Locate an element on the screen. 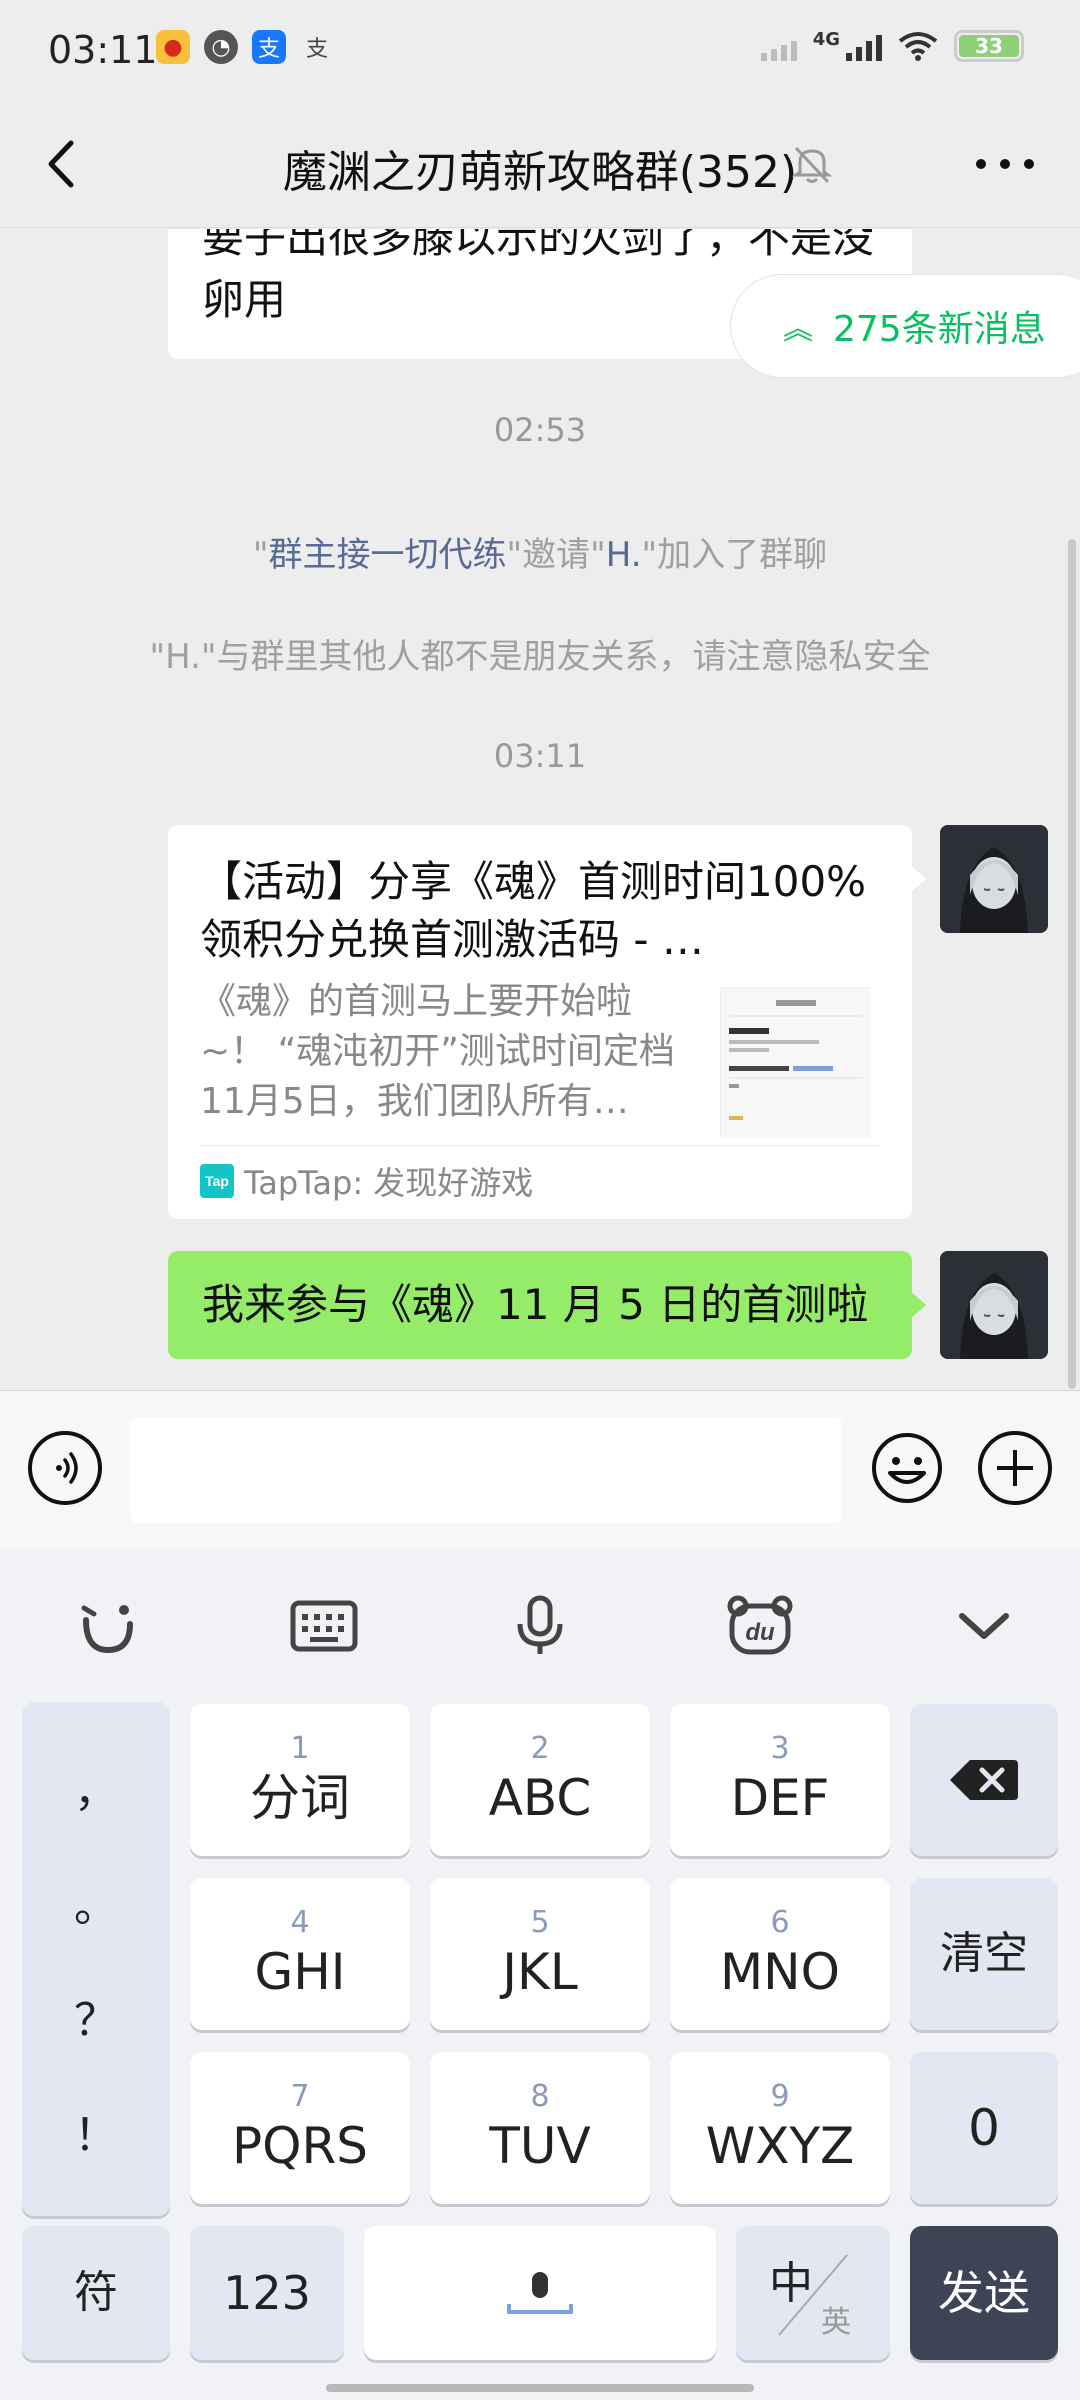  backspace-icon is located at coordinates (984, 1780).